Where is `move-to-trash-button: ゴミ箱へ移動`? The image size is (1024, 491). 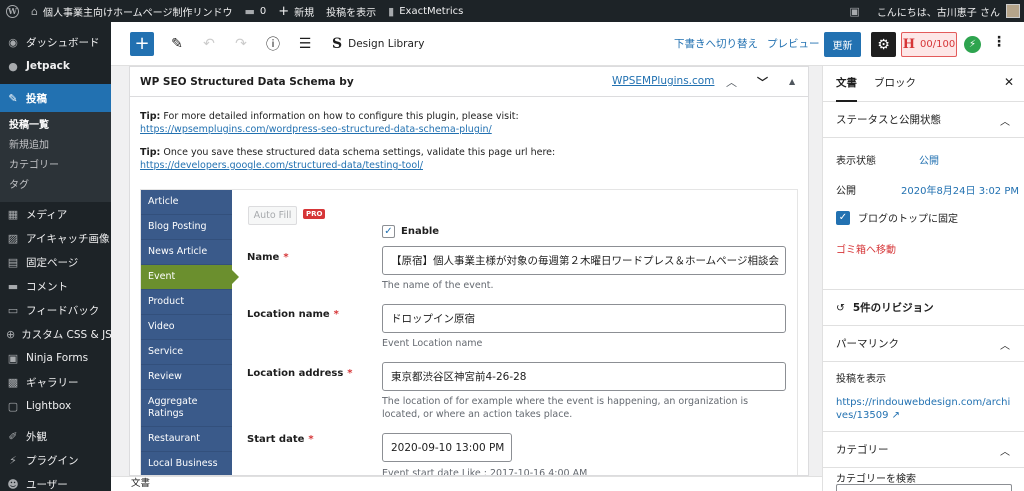 move-to-trash-button: ゴミ箱へ移動 is located at coordinates (866, 248).